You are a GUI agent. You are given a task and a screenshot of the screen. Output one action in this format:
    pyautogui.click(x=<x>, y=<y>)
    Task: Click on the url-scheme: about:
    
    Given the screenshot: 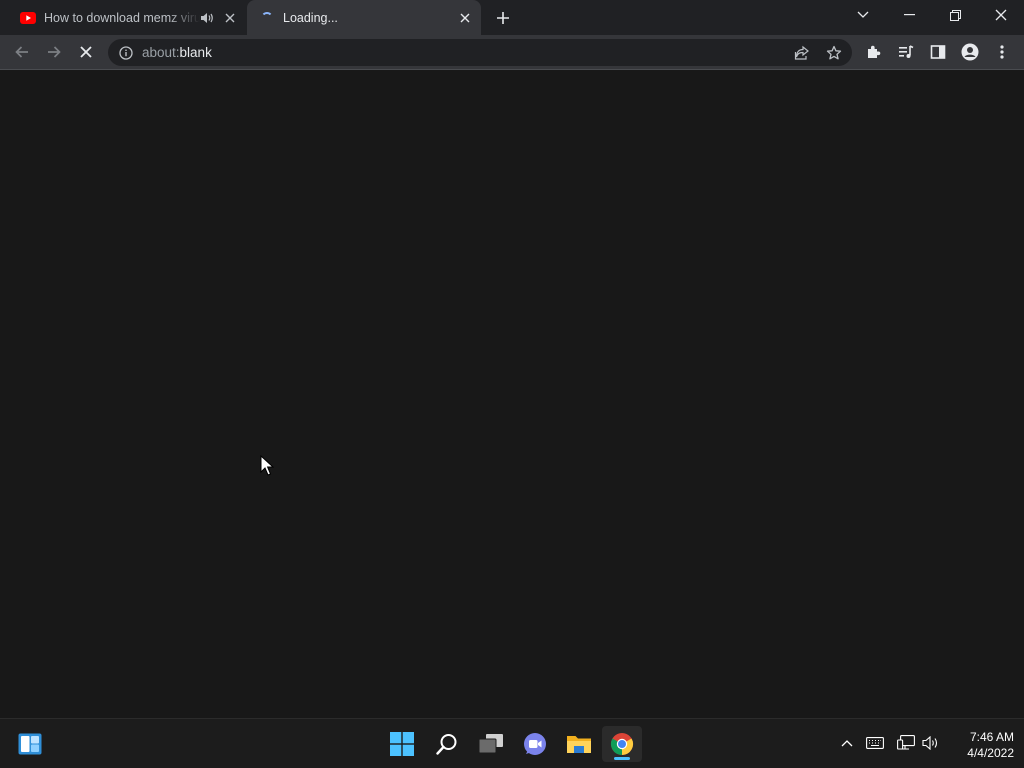 What is the action you would take?
    pyautogui.click(x=161, y=52)
    